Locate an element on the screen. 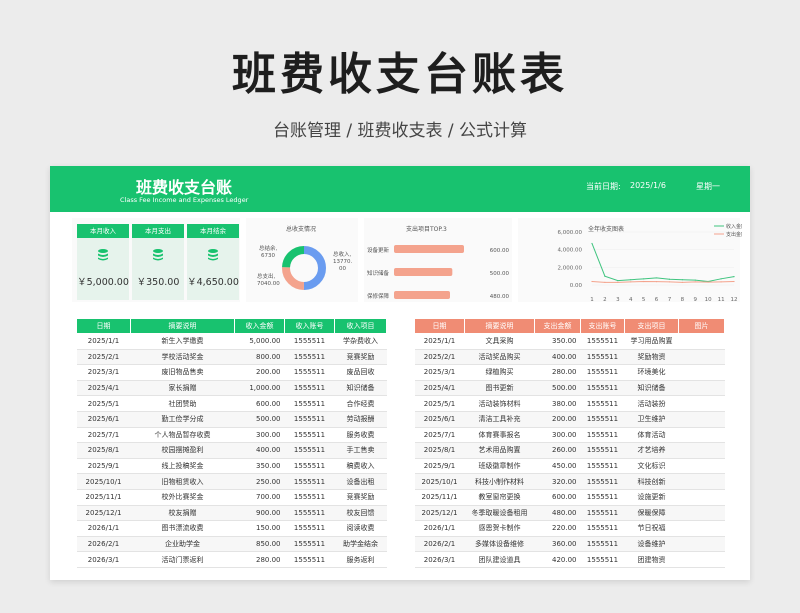  income-cell: 手工售卖 is located at coordinates (360, 450).